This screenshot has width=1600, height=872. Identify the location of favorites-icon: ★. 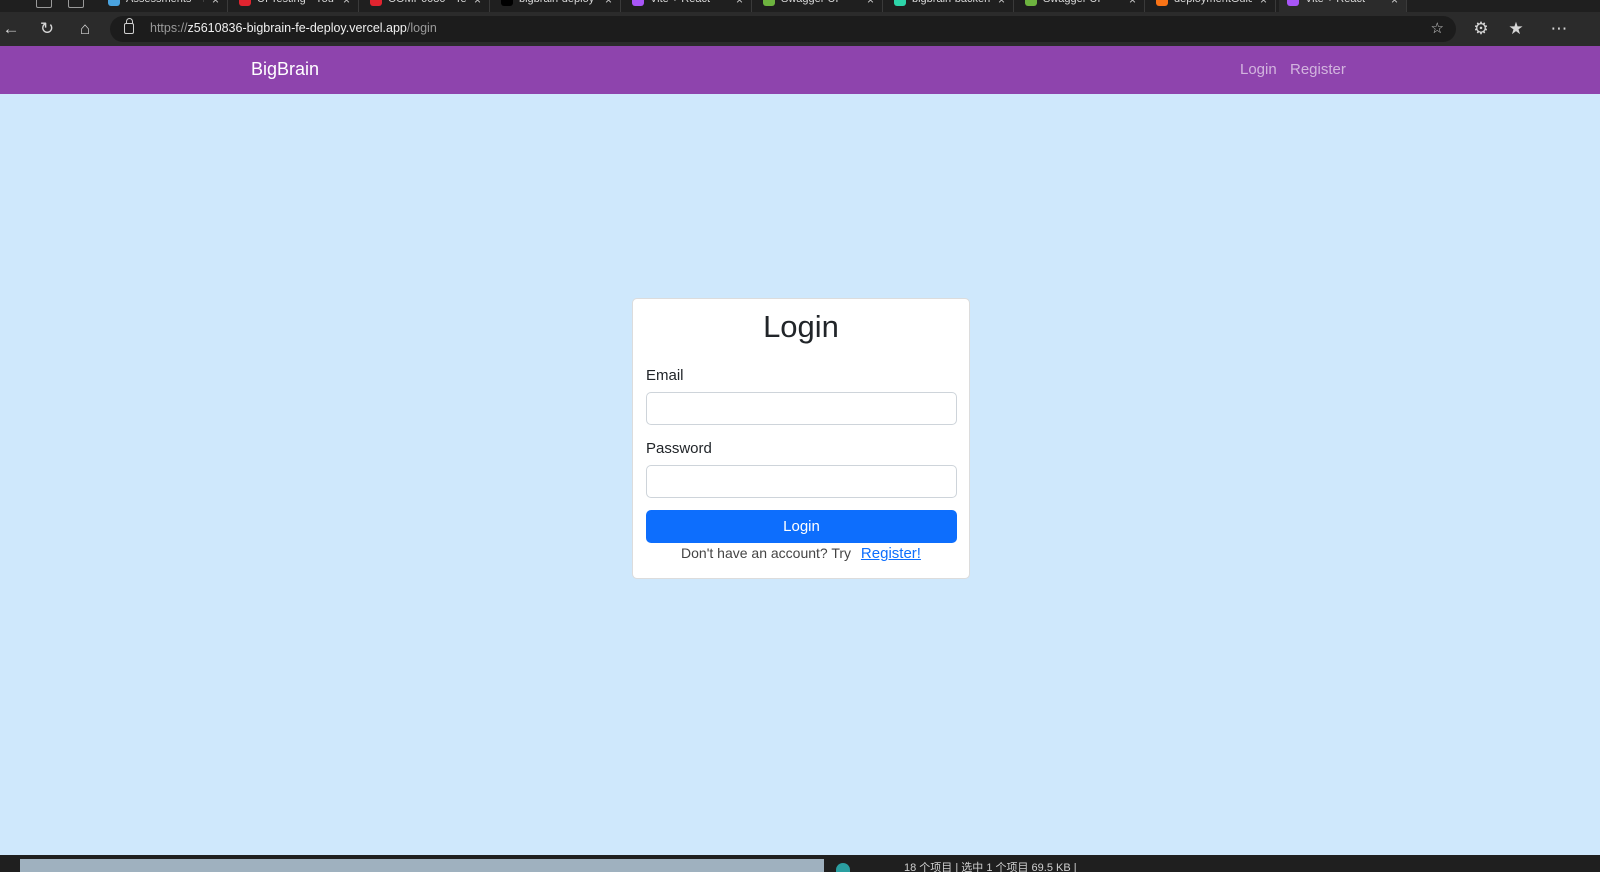
(1516, 29).